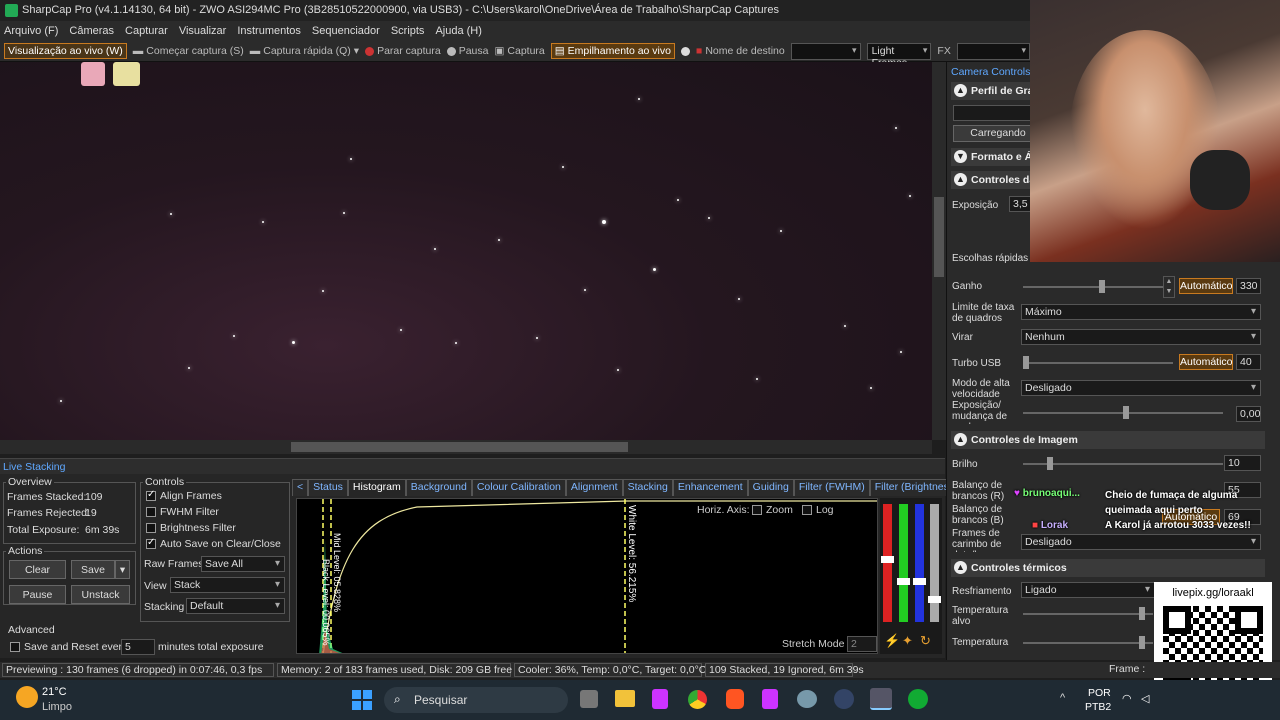 The width and height of the screenshot is (1280, 720). Describe the element at coordinates (993, 51) in the screenshot. I see `fx-select` at that location.